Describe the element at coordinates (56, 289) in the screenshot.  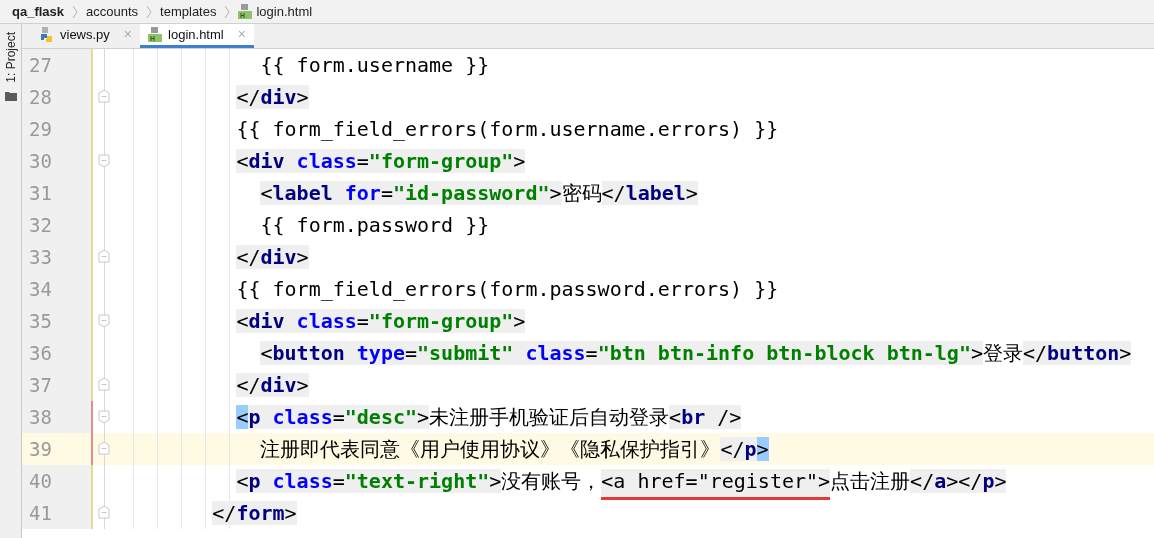
I see `line-number: 34` at that location.